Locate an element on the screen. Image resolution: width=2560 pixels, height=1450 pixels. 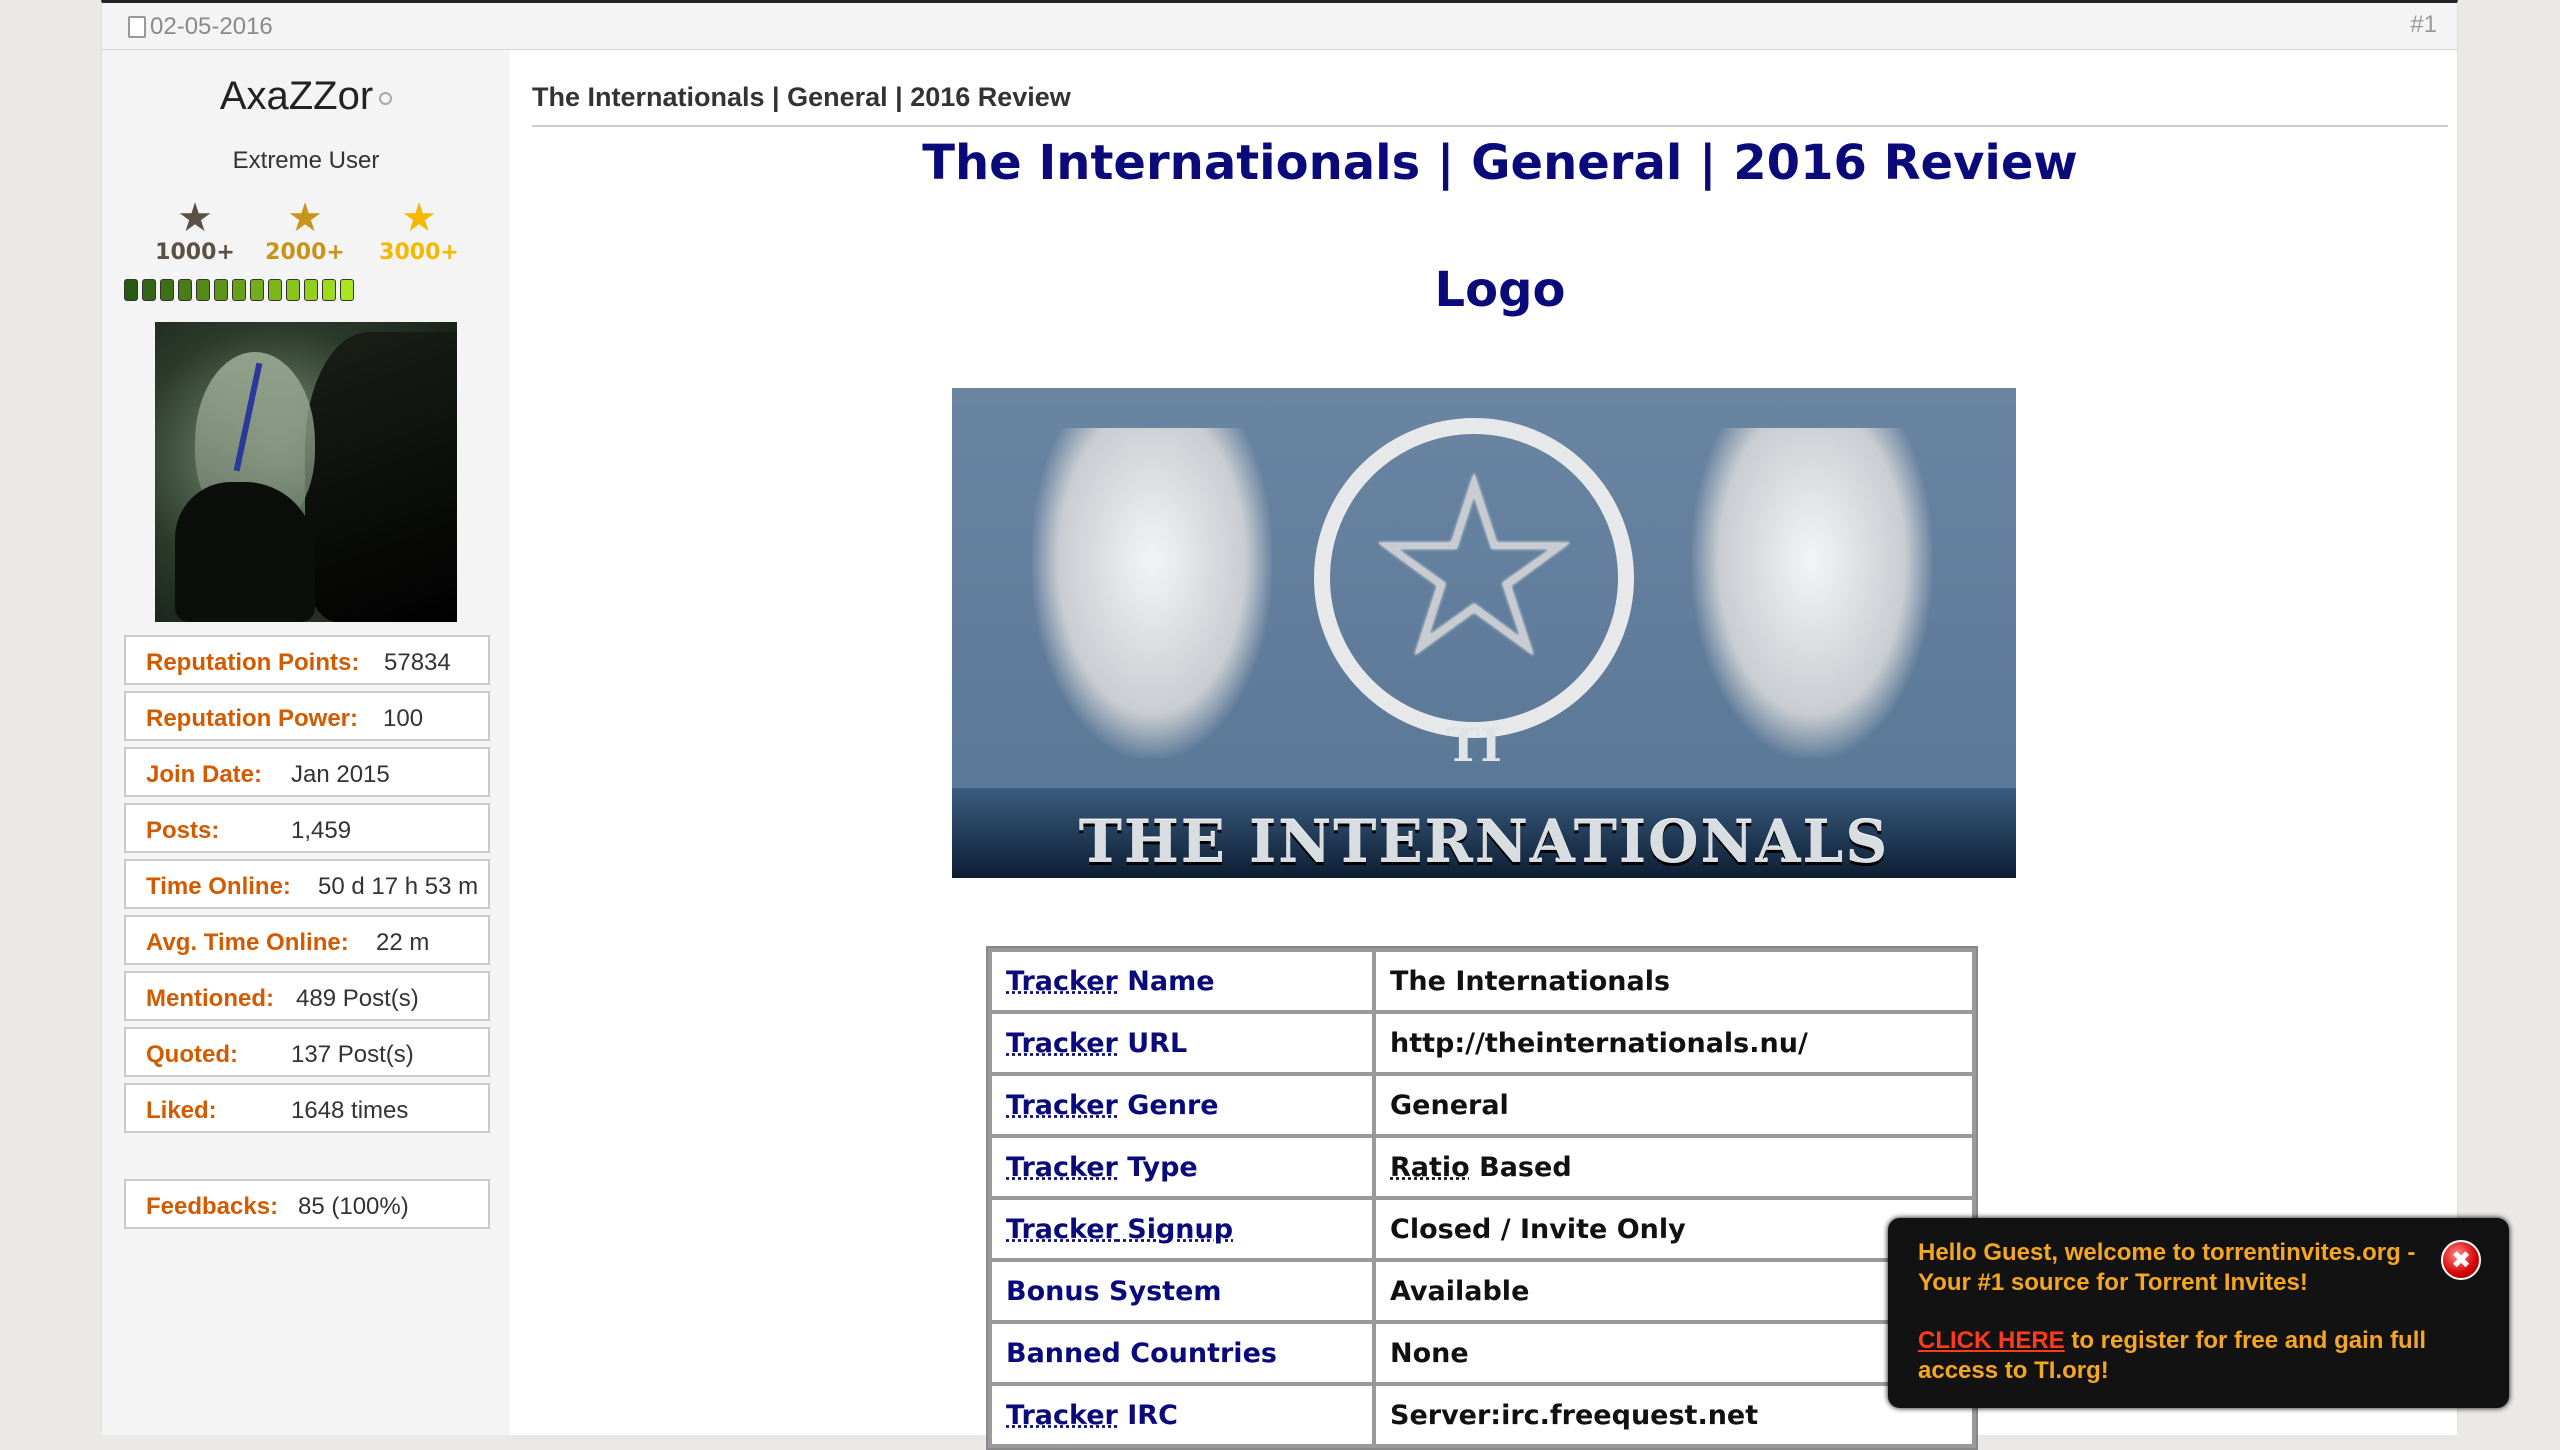
table-row: Tracker Signup Closed / Invite Only is located at coordinates (1482, 1229).